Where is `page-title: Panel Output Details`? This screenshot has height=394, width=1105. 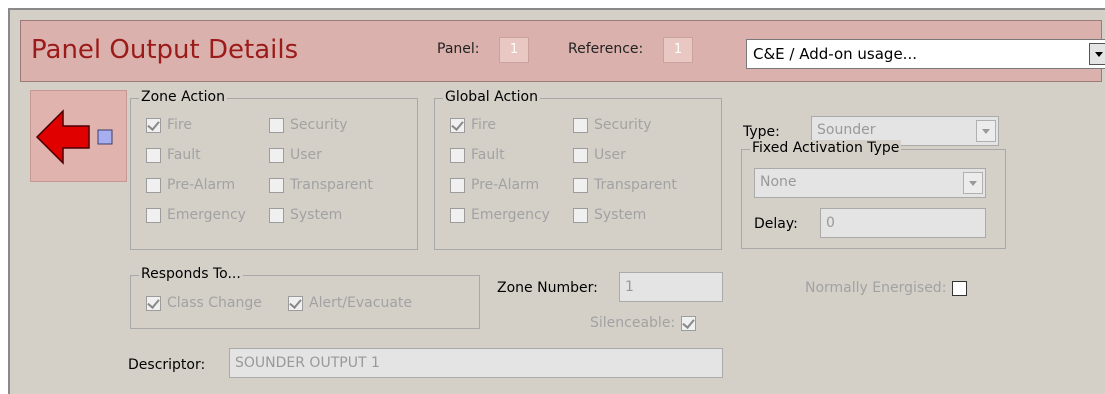 page-title: Panel Output Details is located at coordinates (165, 50).